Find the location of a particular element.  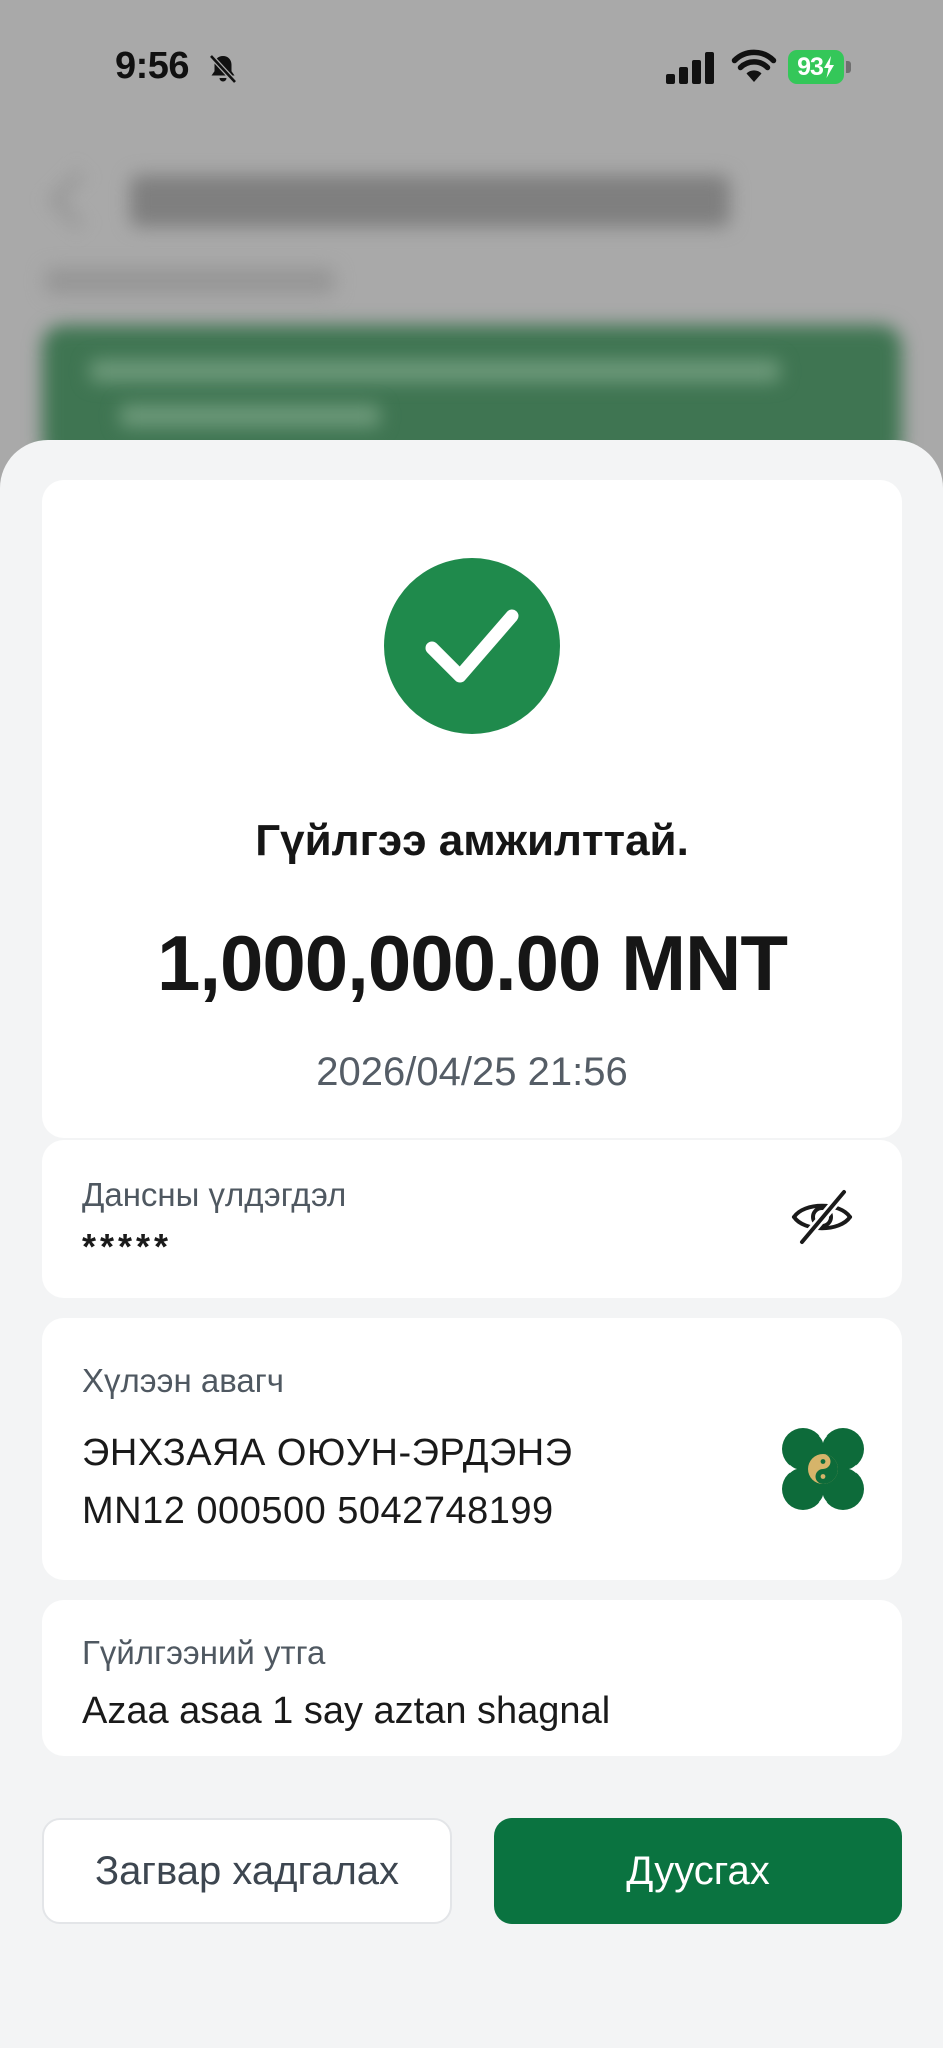

balance-label: Дансны үлдэгдэл is located at coordinates (214, 1194).